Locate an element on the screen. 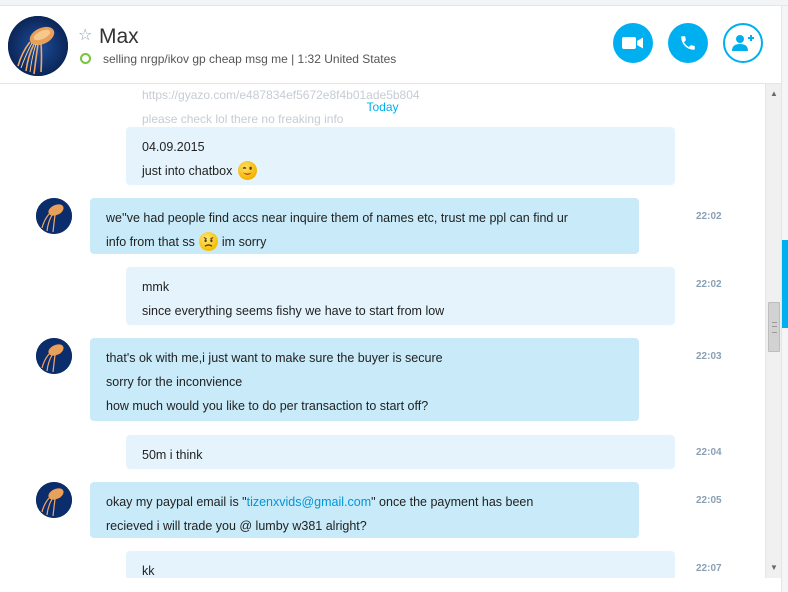 The height and width of the screenshot is (592, 788). chat-scrollbar: ▲ ▼ is located at coordinates (773, 331).